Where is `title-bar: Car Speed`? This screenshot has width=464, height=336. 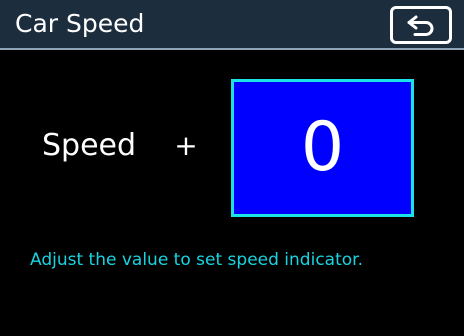 title-bar: Car Speed is located at coordinates (232, 25).